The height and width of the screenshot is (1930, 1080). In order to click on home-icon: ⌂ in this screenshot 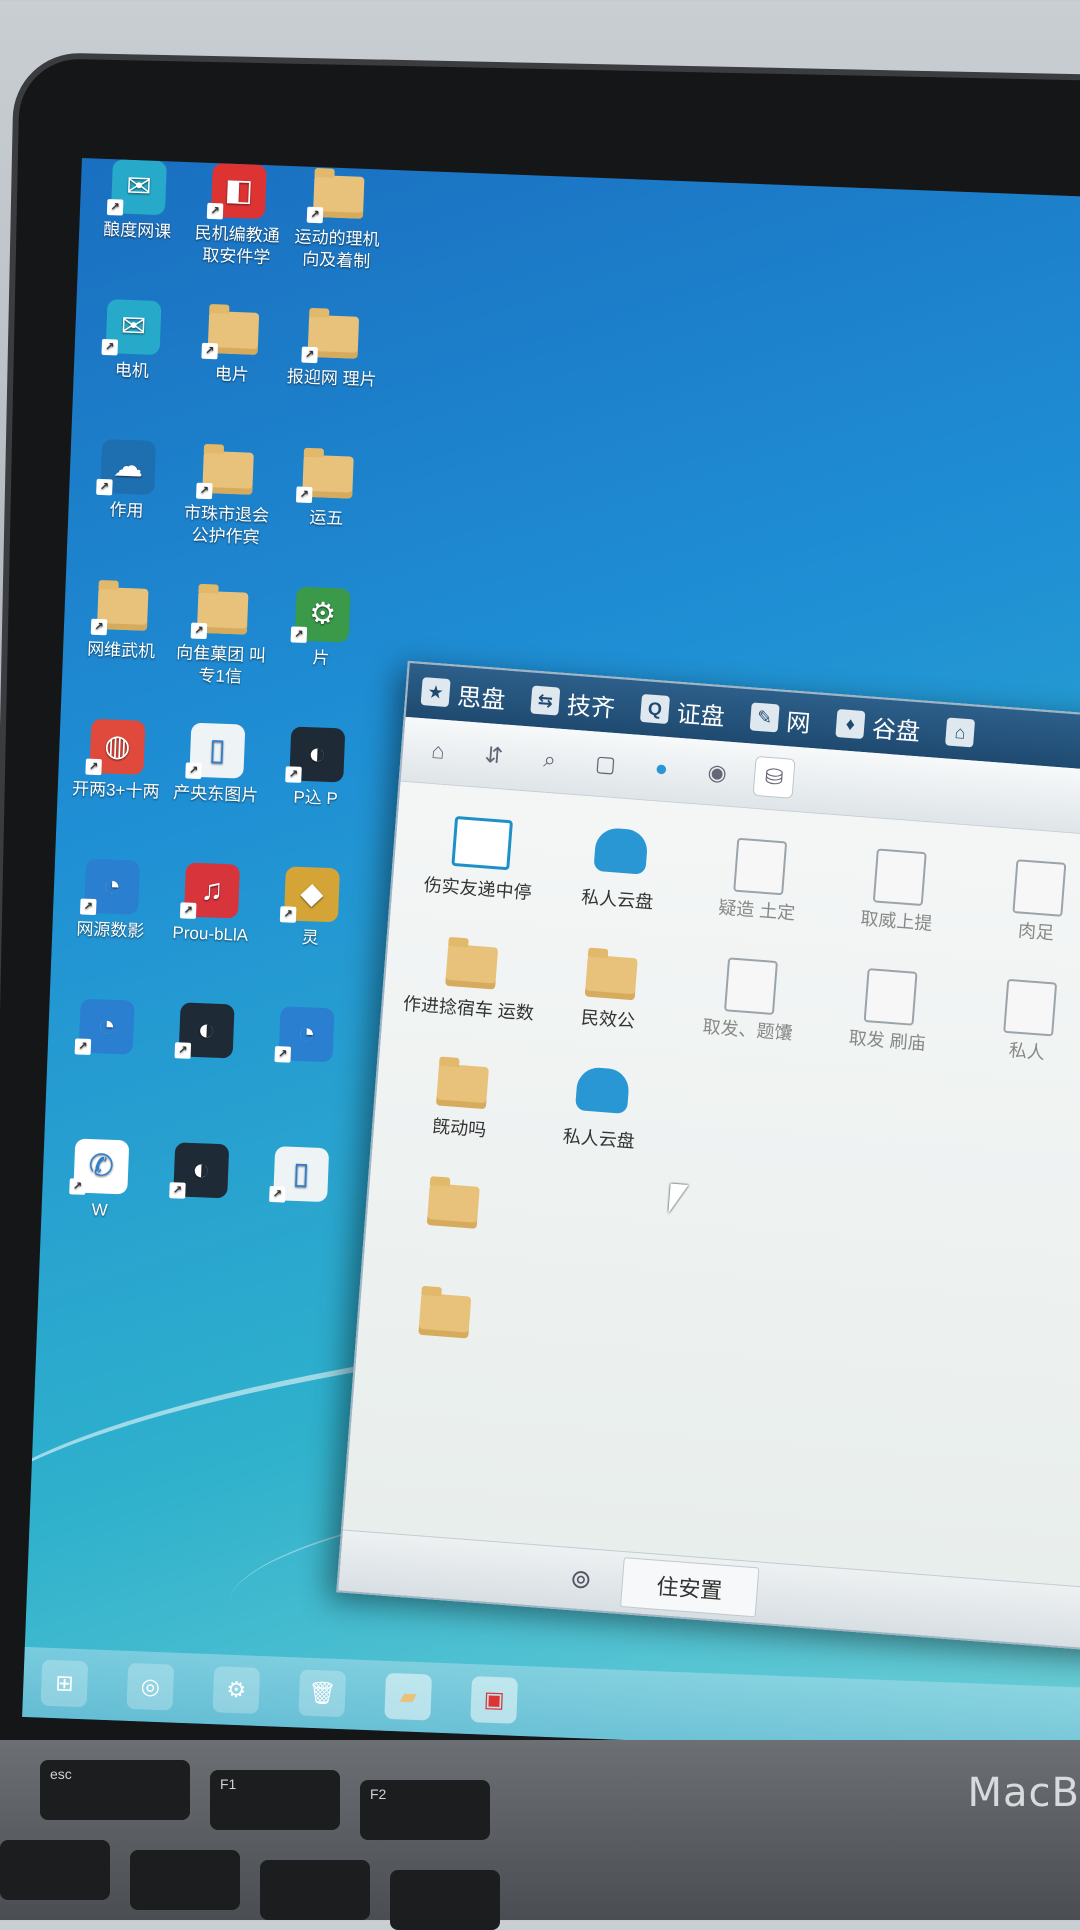, I will do `click(438, 751)`.